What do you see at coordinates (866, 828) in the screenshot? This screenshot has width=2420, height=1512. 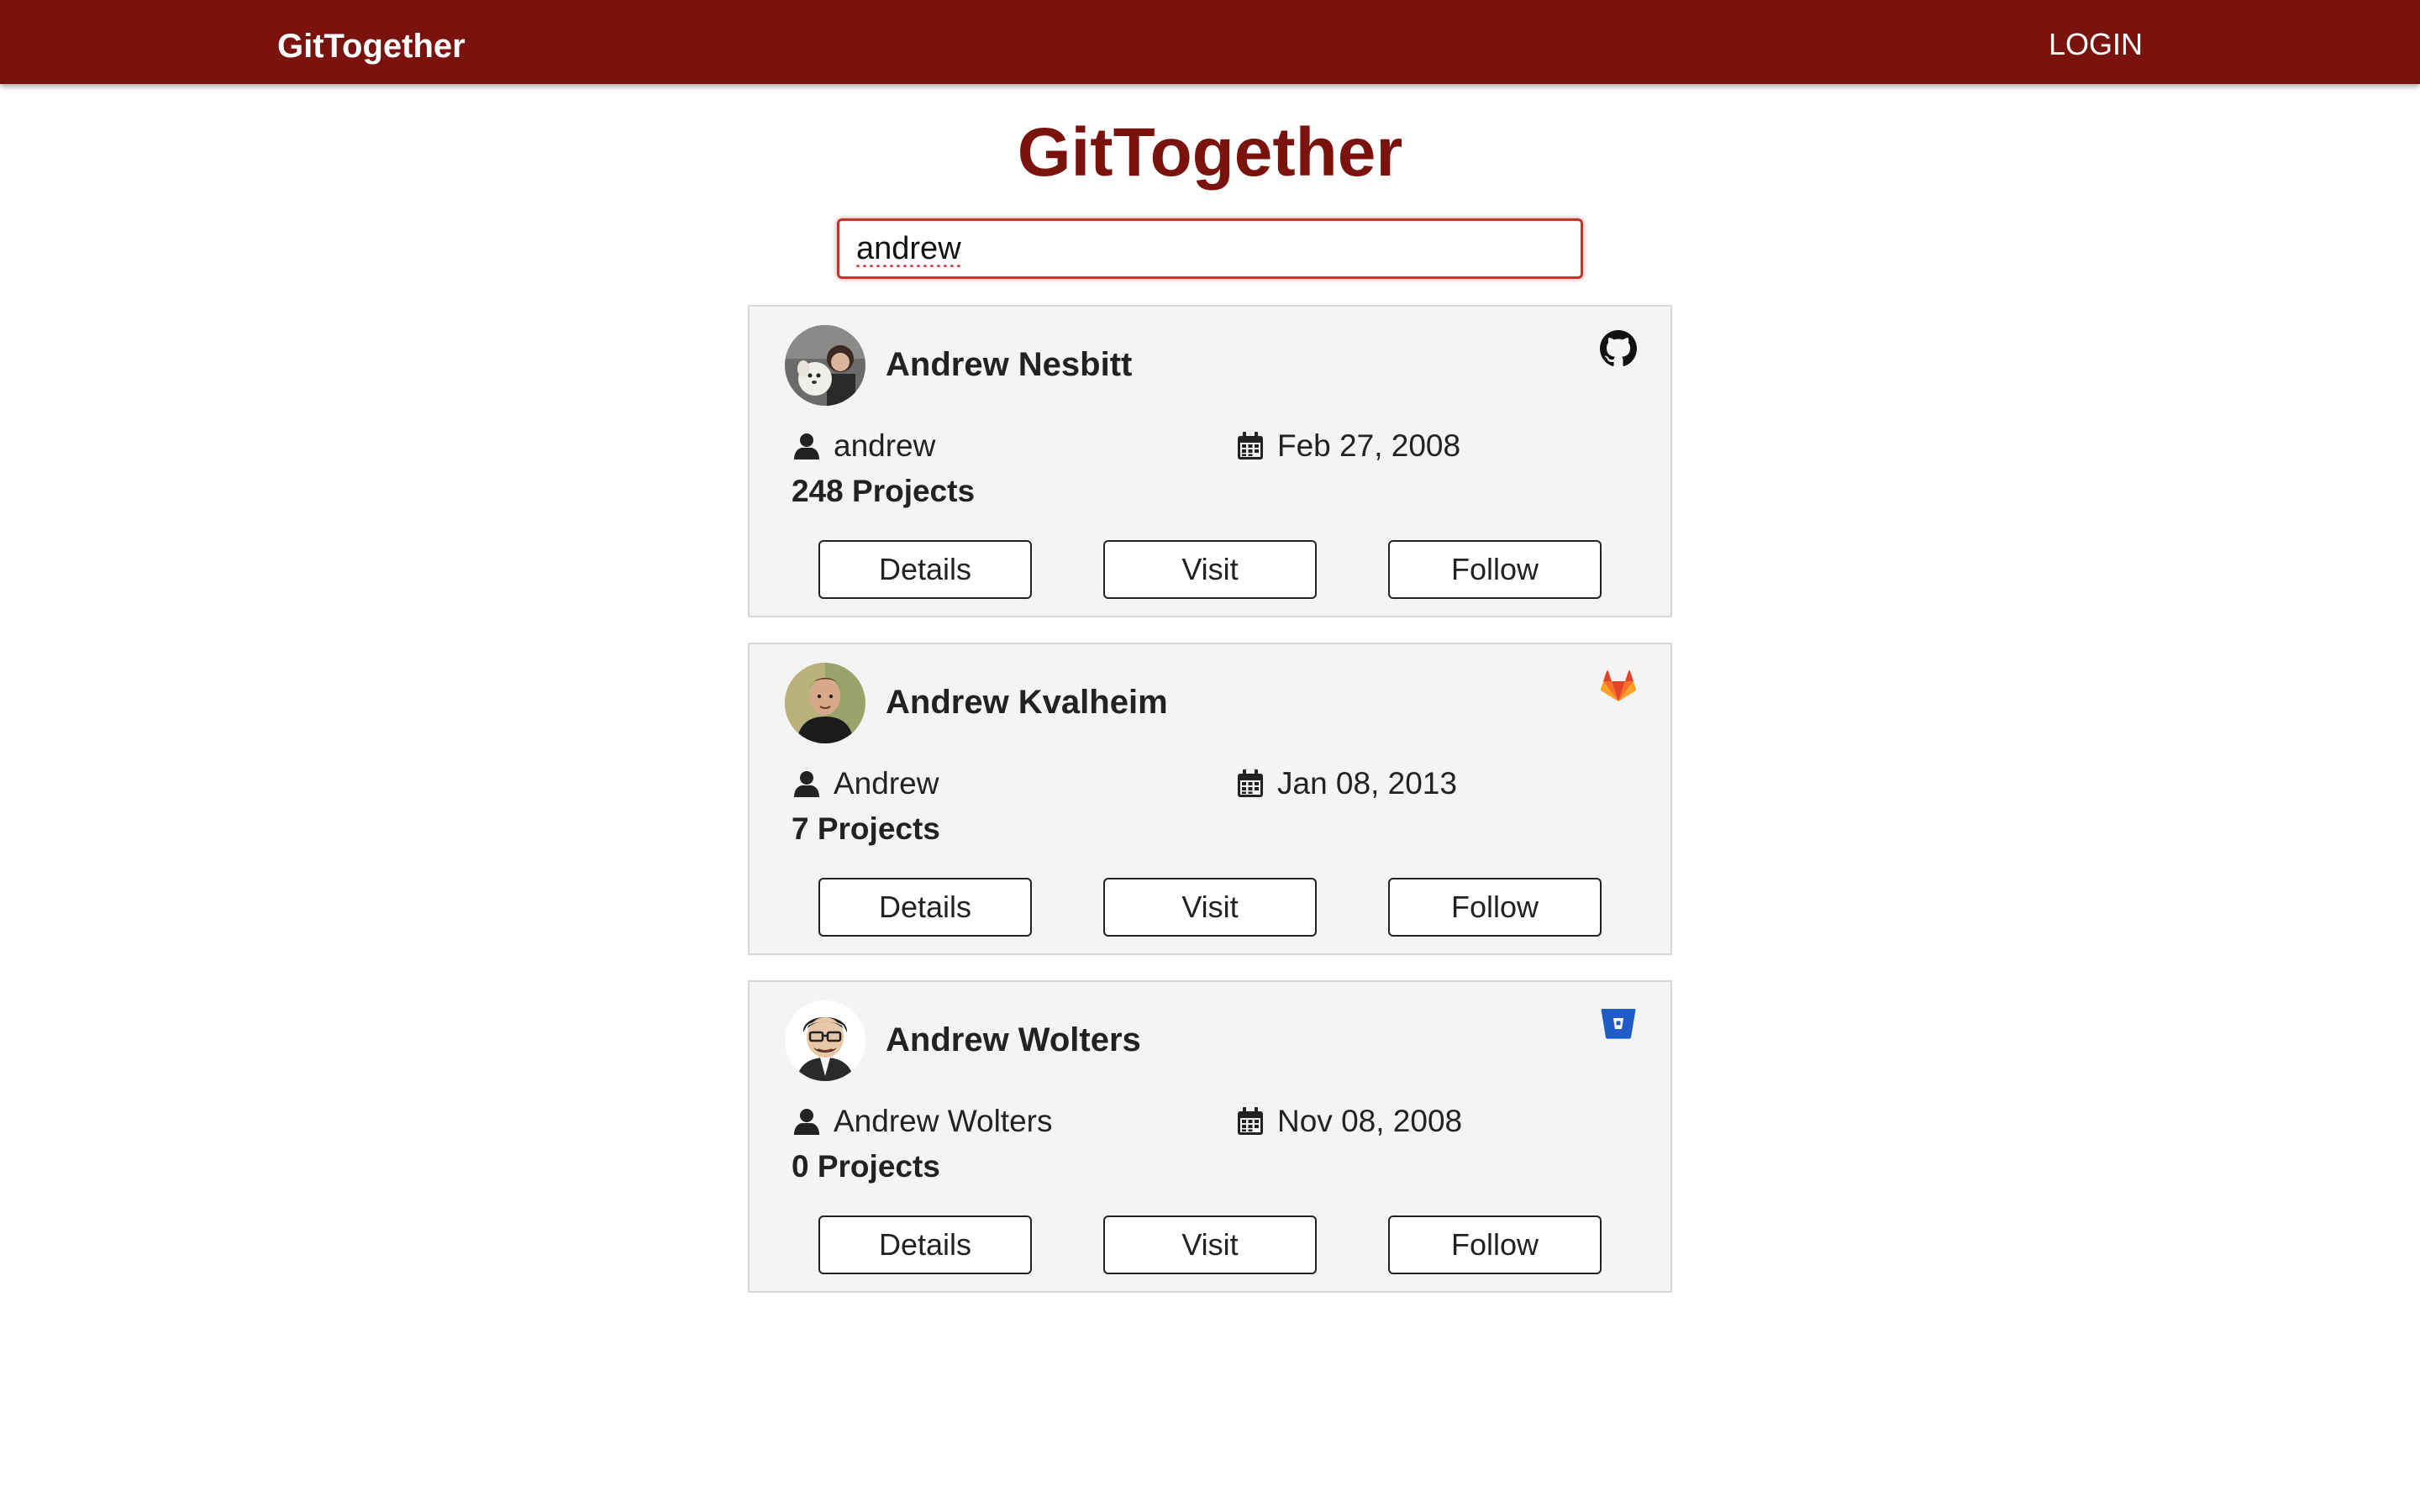 I see `project-count: 7 Projects` at bounding box center [866, 828].